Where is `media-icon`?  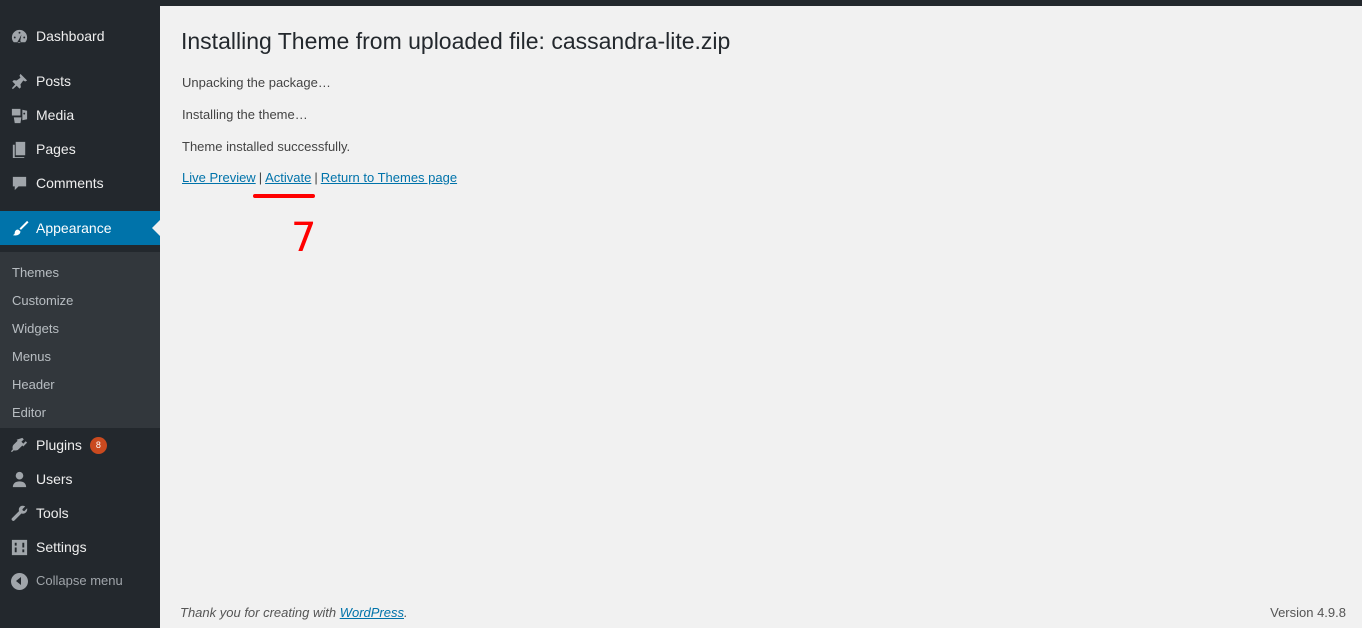
media-icon is located at coordinates (18, 115).